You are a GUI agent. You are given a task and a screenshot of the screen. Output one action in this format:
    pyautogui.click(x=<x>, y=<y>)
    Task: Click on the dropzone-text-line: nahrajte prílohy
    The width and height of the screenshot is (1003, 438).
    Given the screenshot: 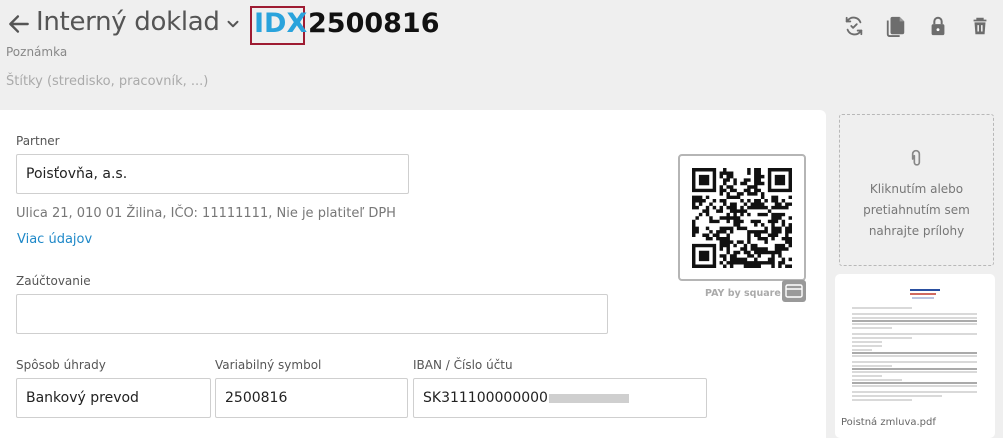 What is the action you would take?
    pyautogui.click(x=916, y=231)
    